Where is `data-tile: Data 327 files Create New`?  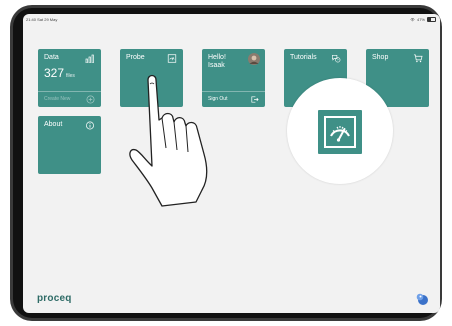 data-tile: Data 327 files Create New is located at coordinates (69, 78).